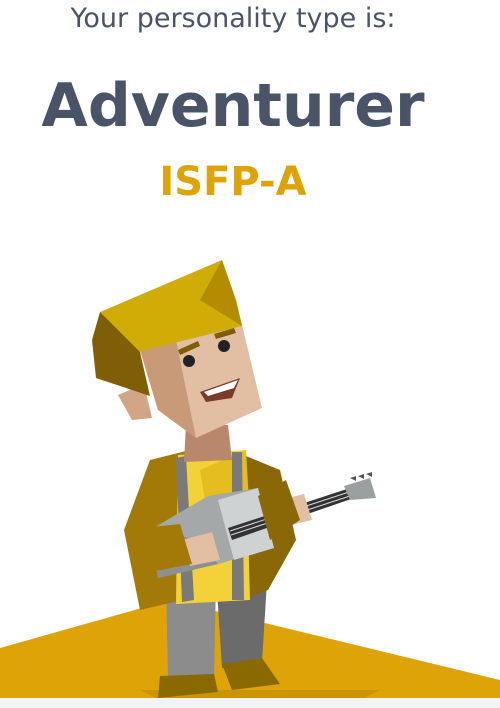  What do you see at coordinates (360, 489) in the screenshot?
I see `guitar-headstock` at bounding box center [360, 489].